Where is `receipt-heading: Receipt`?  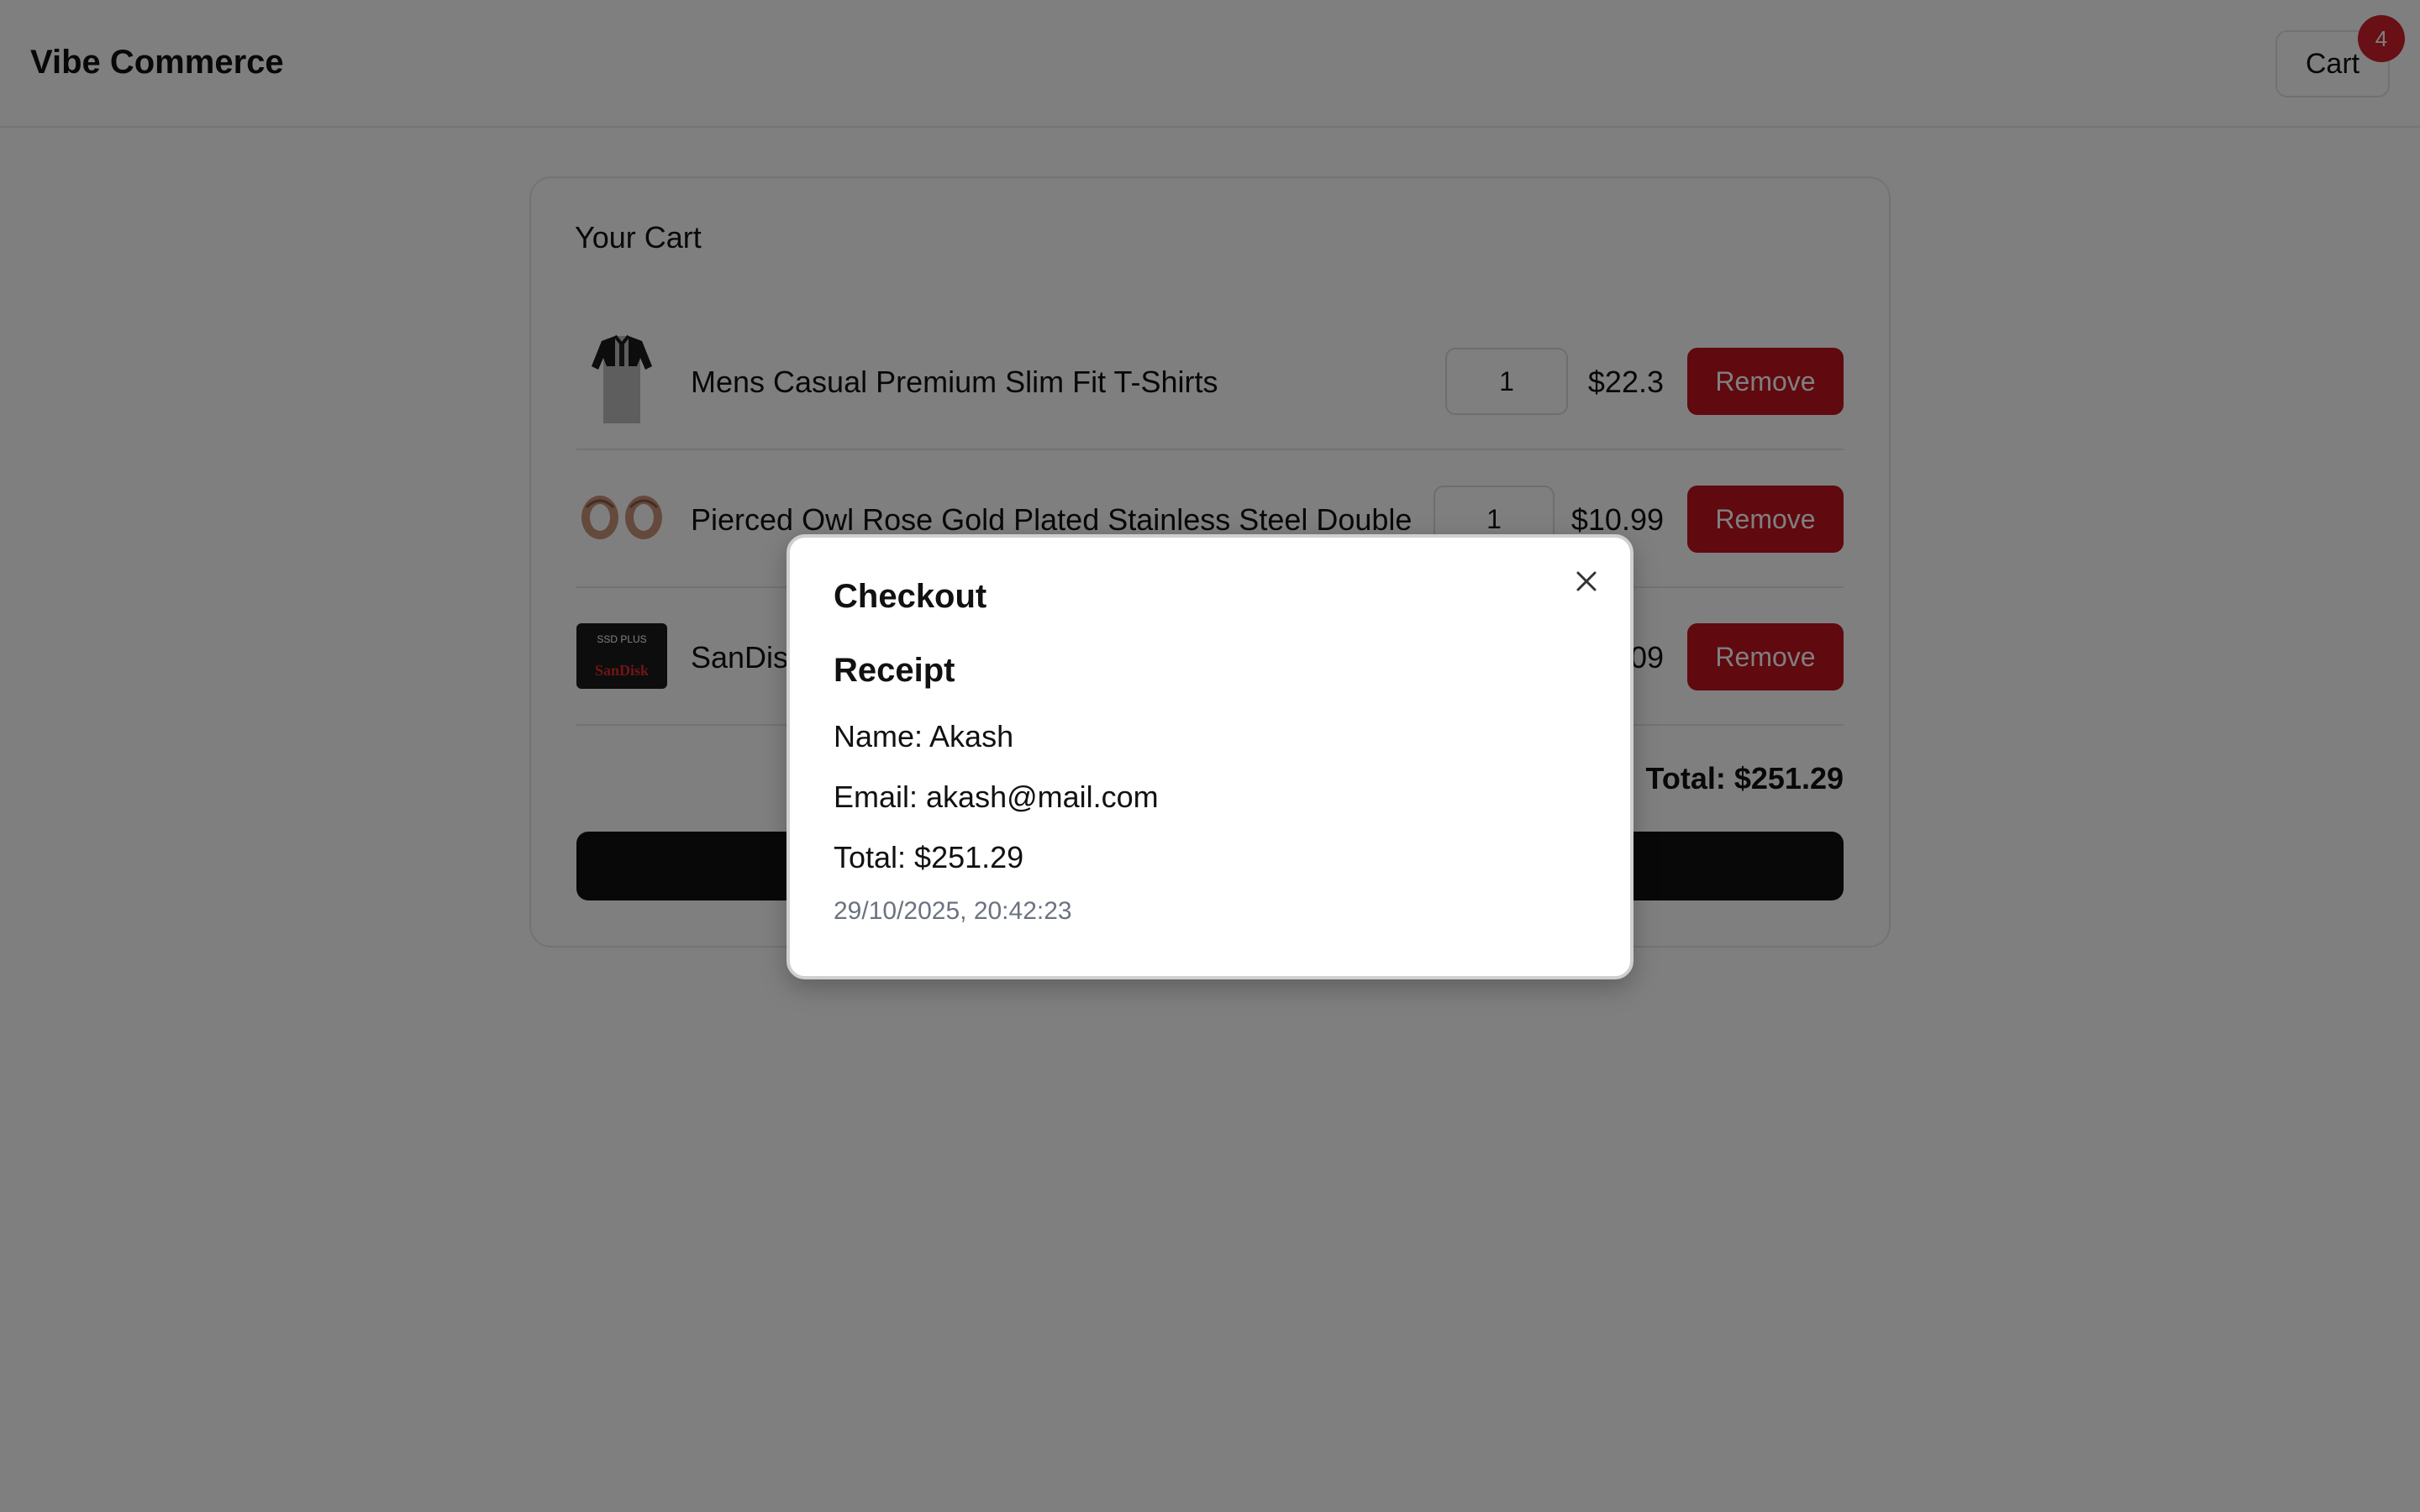 receipt-heading: Receipt is located at coordinates (895, 670).